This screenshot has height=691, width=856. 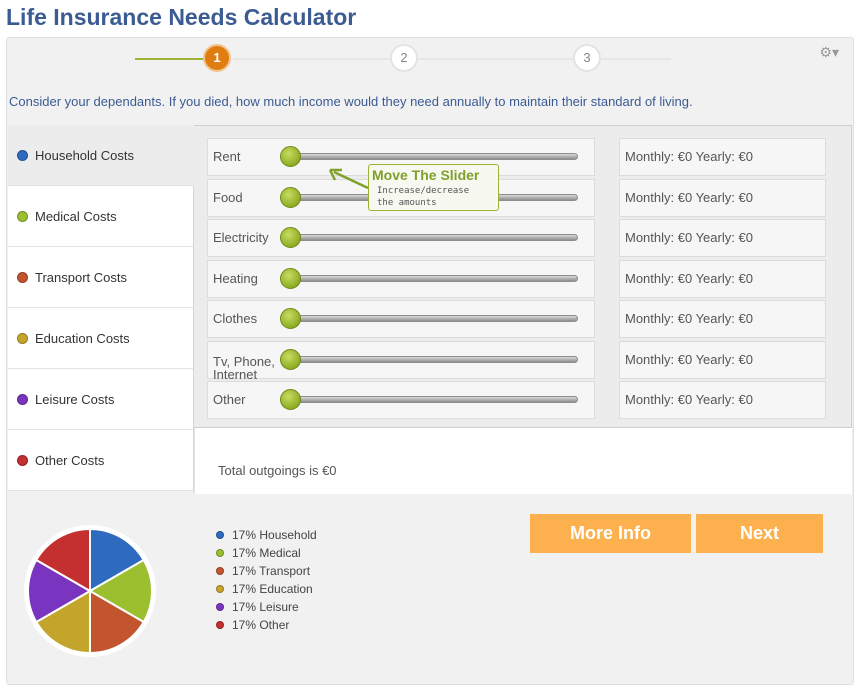 I want to click on row-label: Tv, Phone, Internet, so click(x=244, y=368).